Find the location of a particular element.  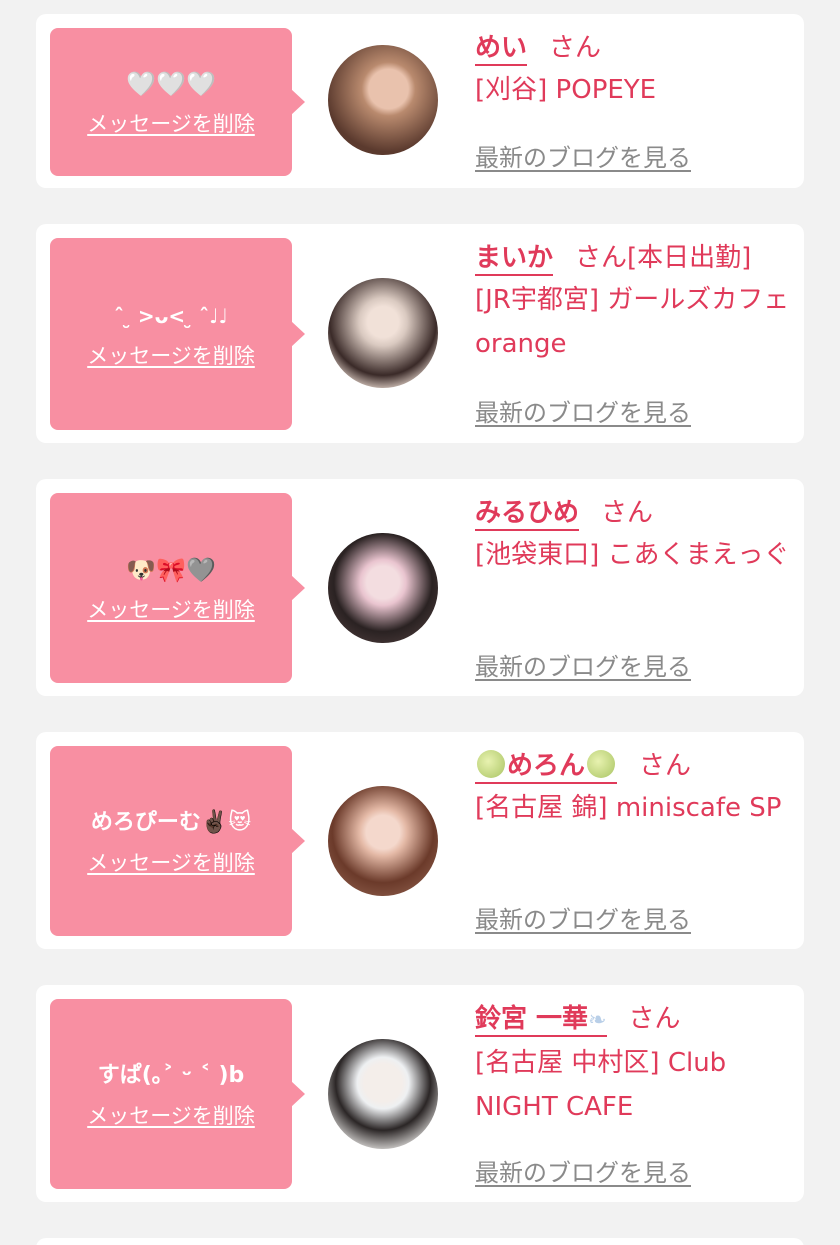

name-line: まいか さん[本日出勤] is located at coordinates (632, 258).